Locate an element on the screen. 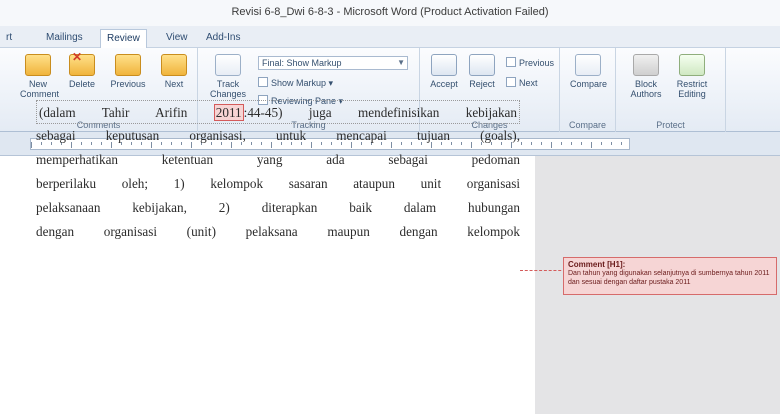  block-authors-button: Block Authors is located at coordinates (646, 76).